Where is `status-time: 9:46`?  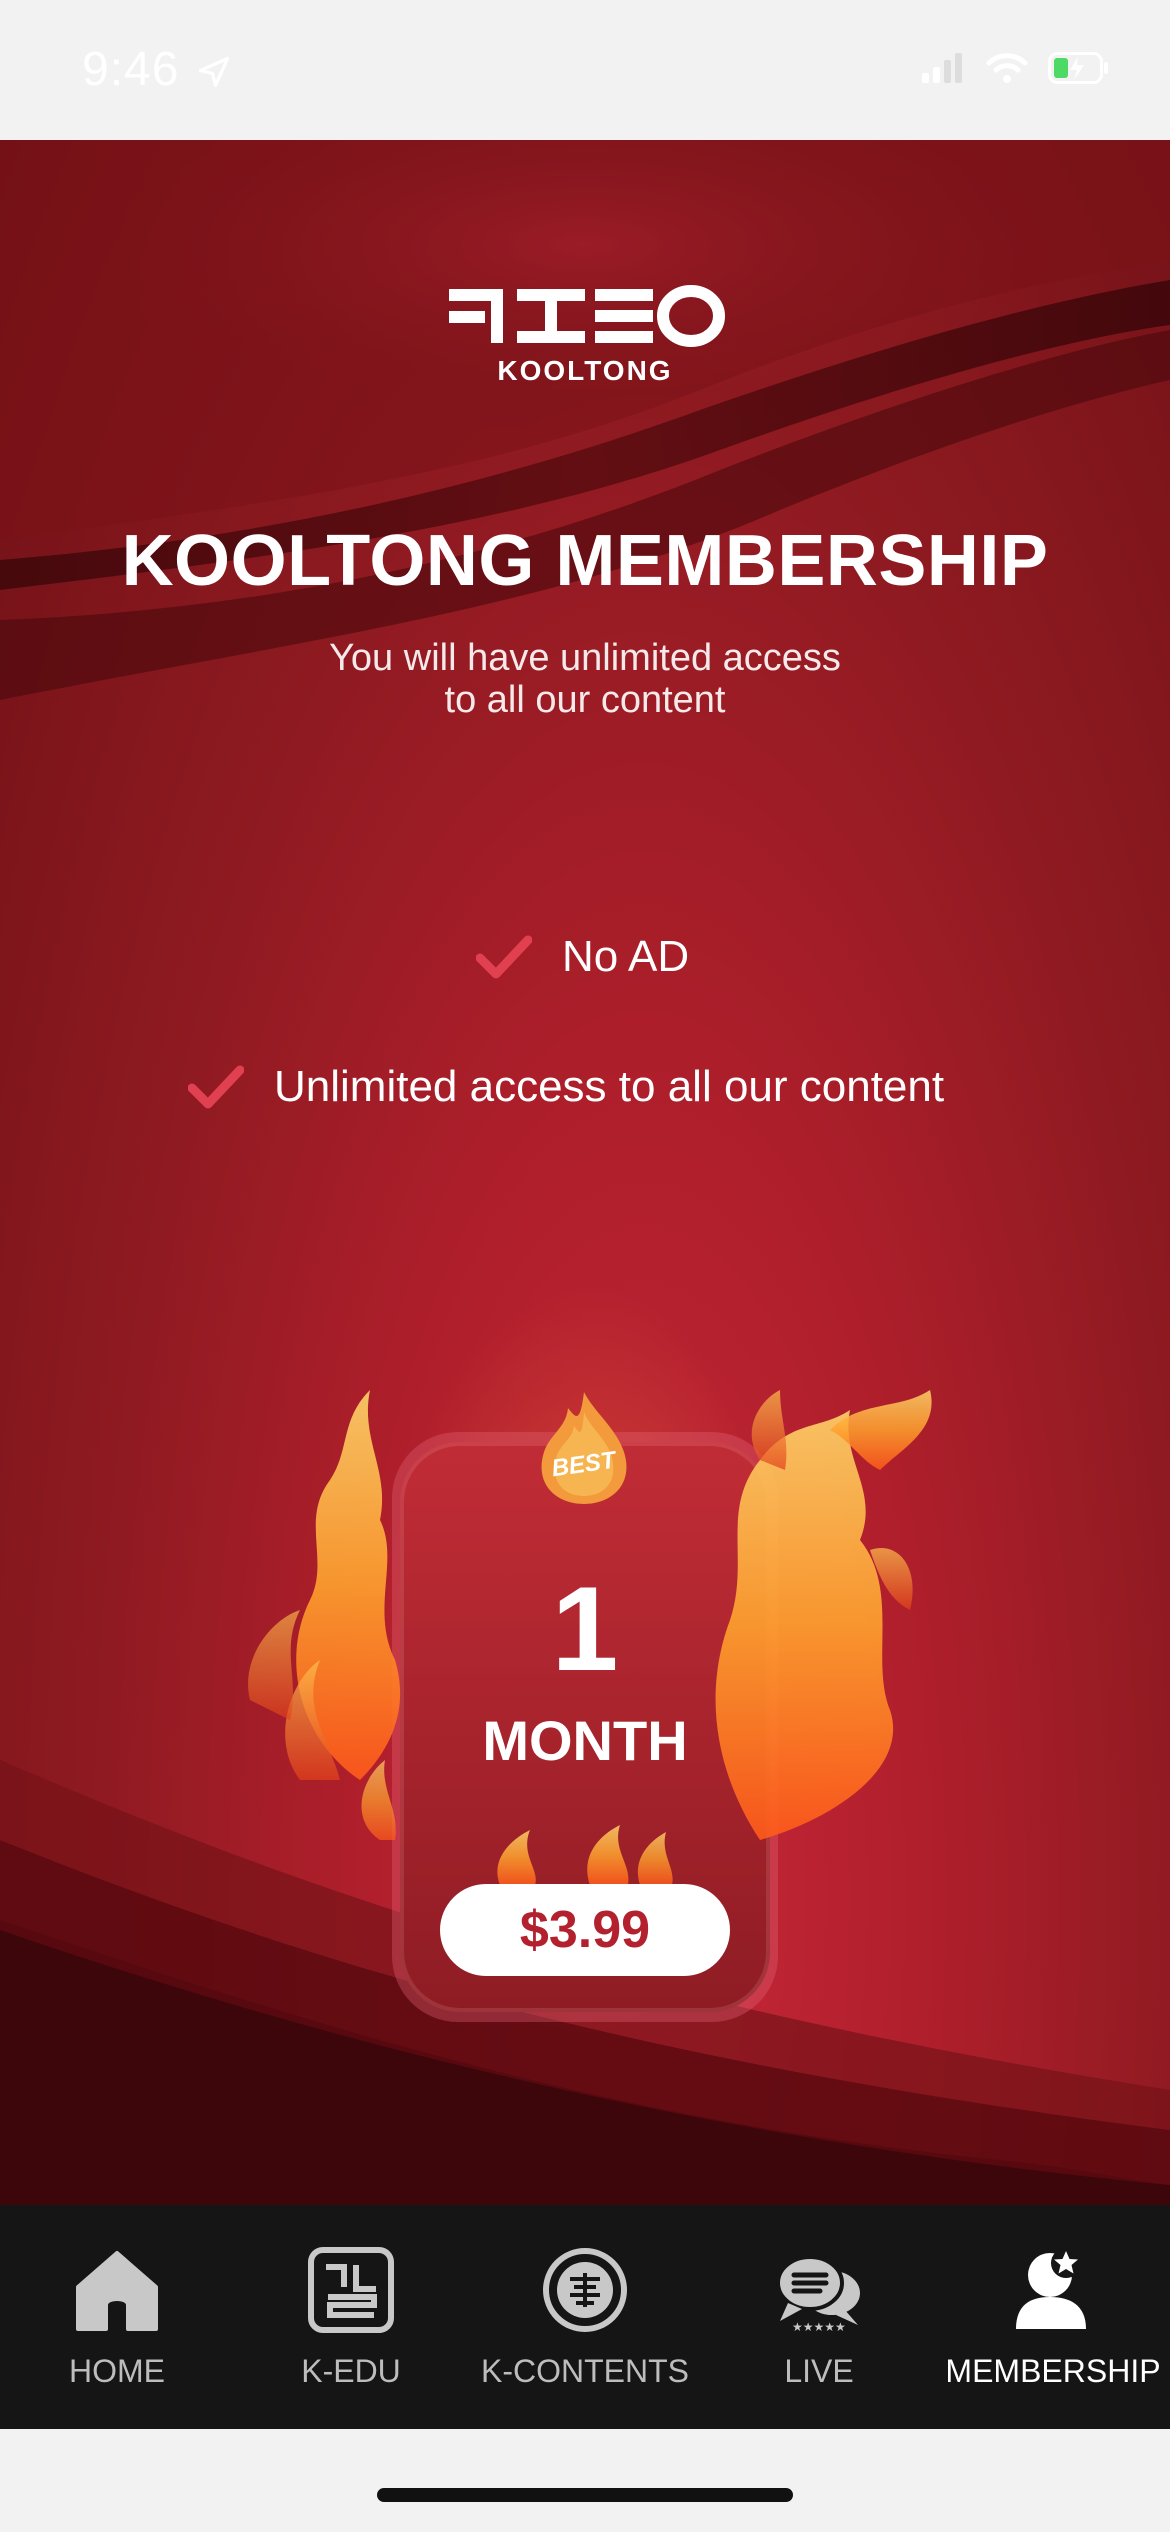 status-time: 9:46 is located at coordinates (131, 69).